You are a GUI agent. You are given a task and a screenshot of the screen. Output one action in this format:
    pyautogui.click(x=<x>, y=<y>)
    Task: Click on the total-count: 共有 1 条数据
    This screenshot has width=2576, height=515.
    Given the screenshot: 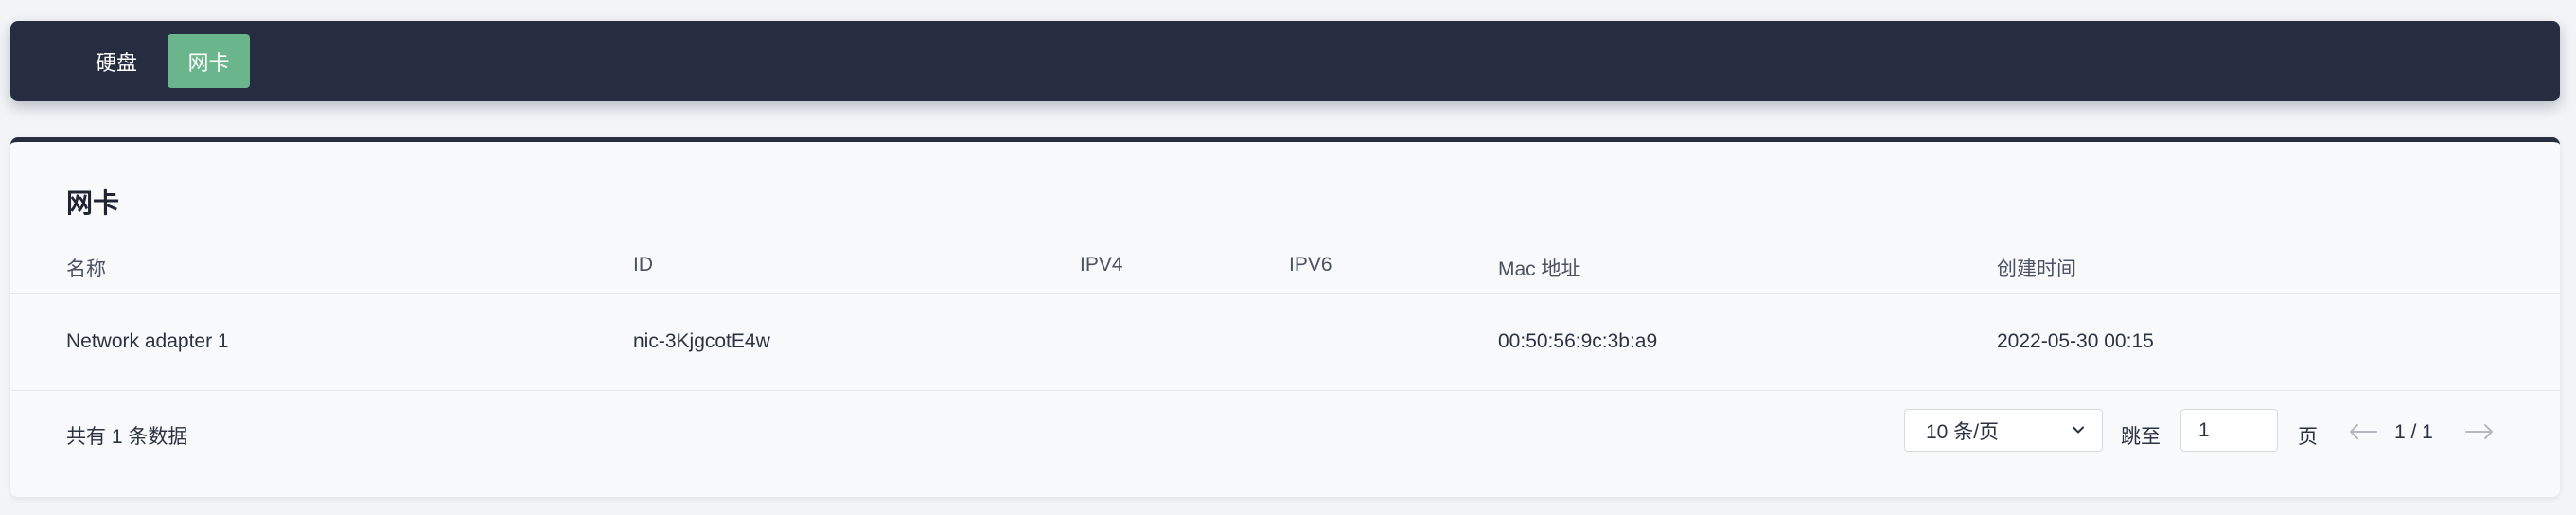 What is the action you would take?
    pyautogui.click(x=127, y=437)
    